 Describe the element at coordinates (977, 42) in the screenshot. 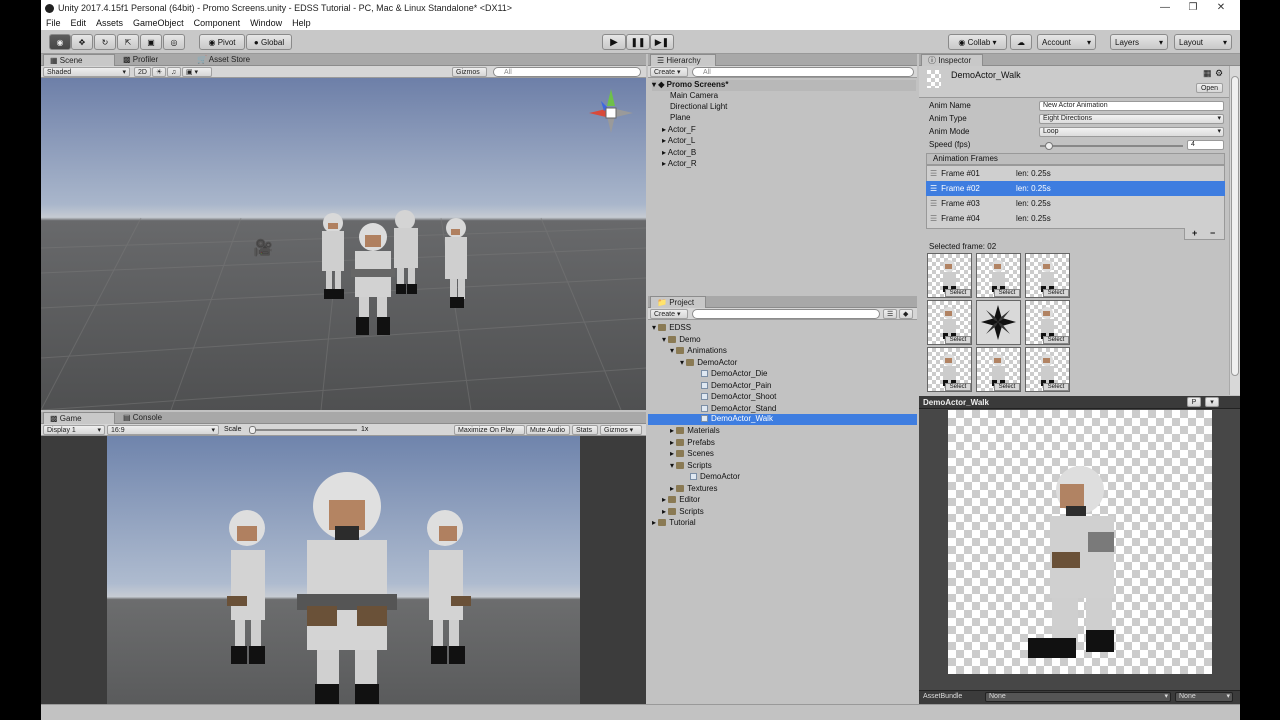

I see `collab-button: ◉ Collab ▾` at that location.